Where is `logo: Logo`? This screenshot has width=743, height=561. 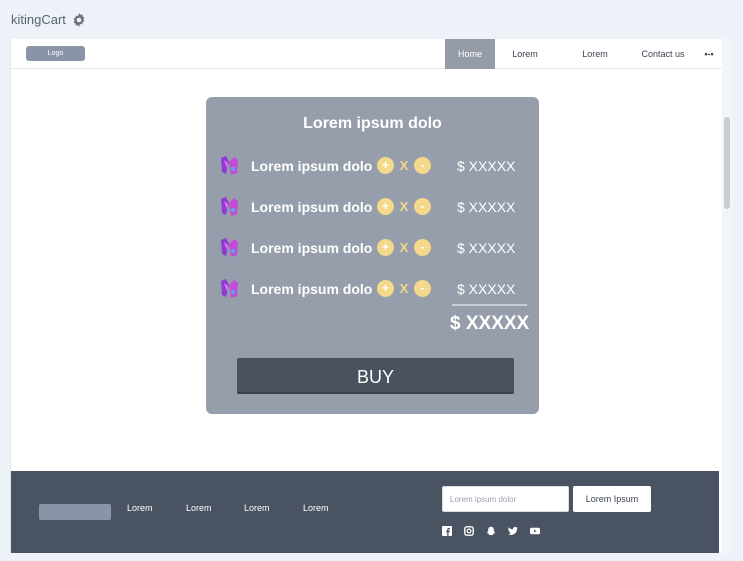
logo: Logo is located at coordinates (55, 53).